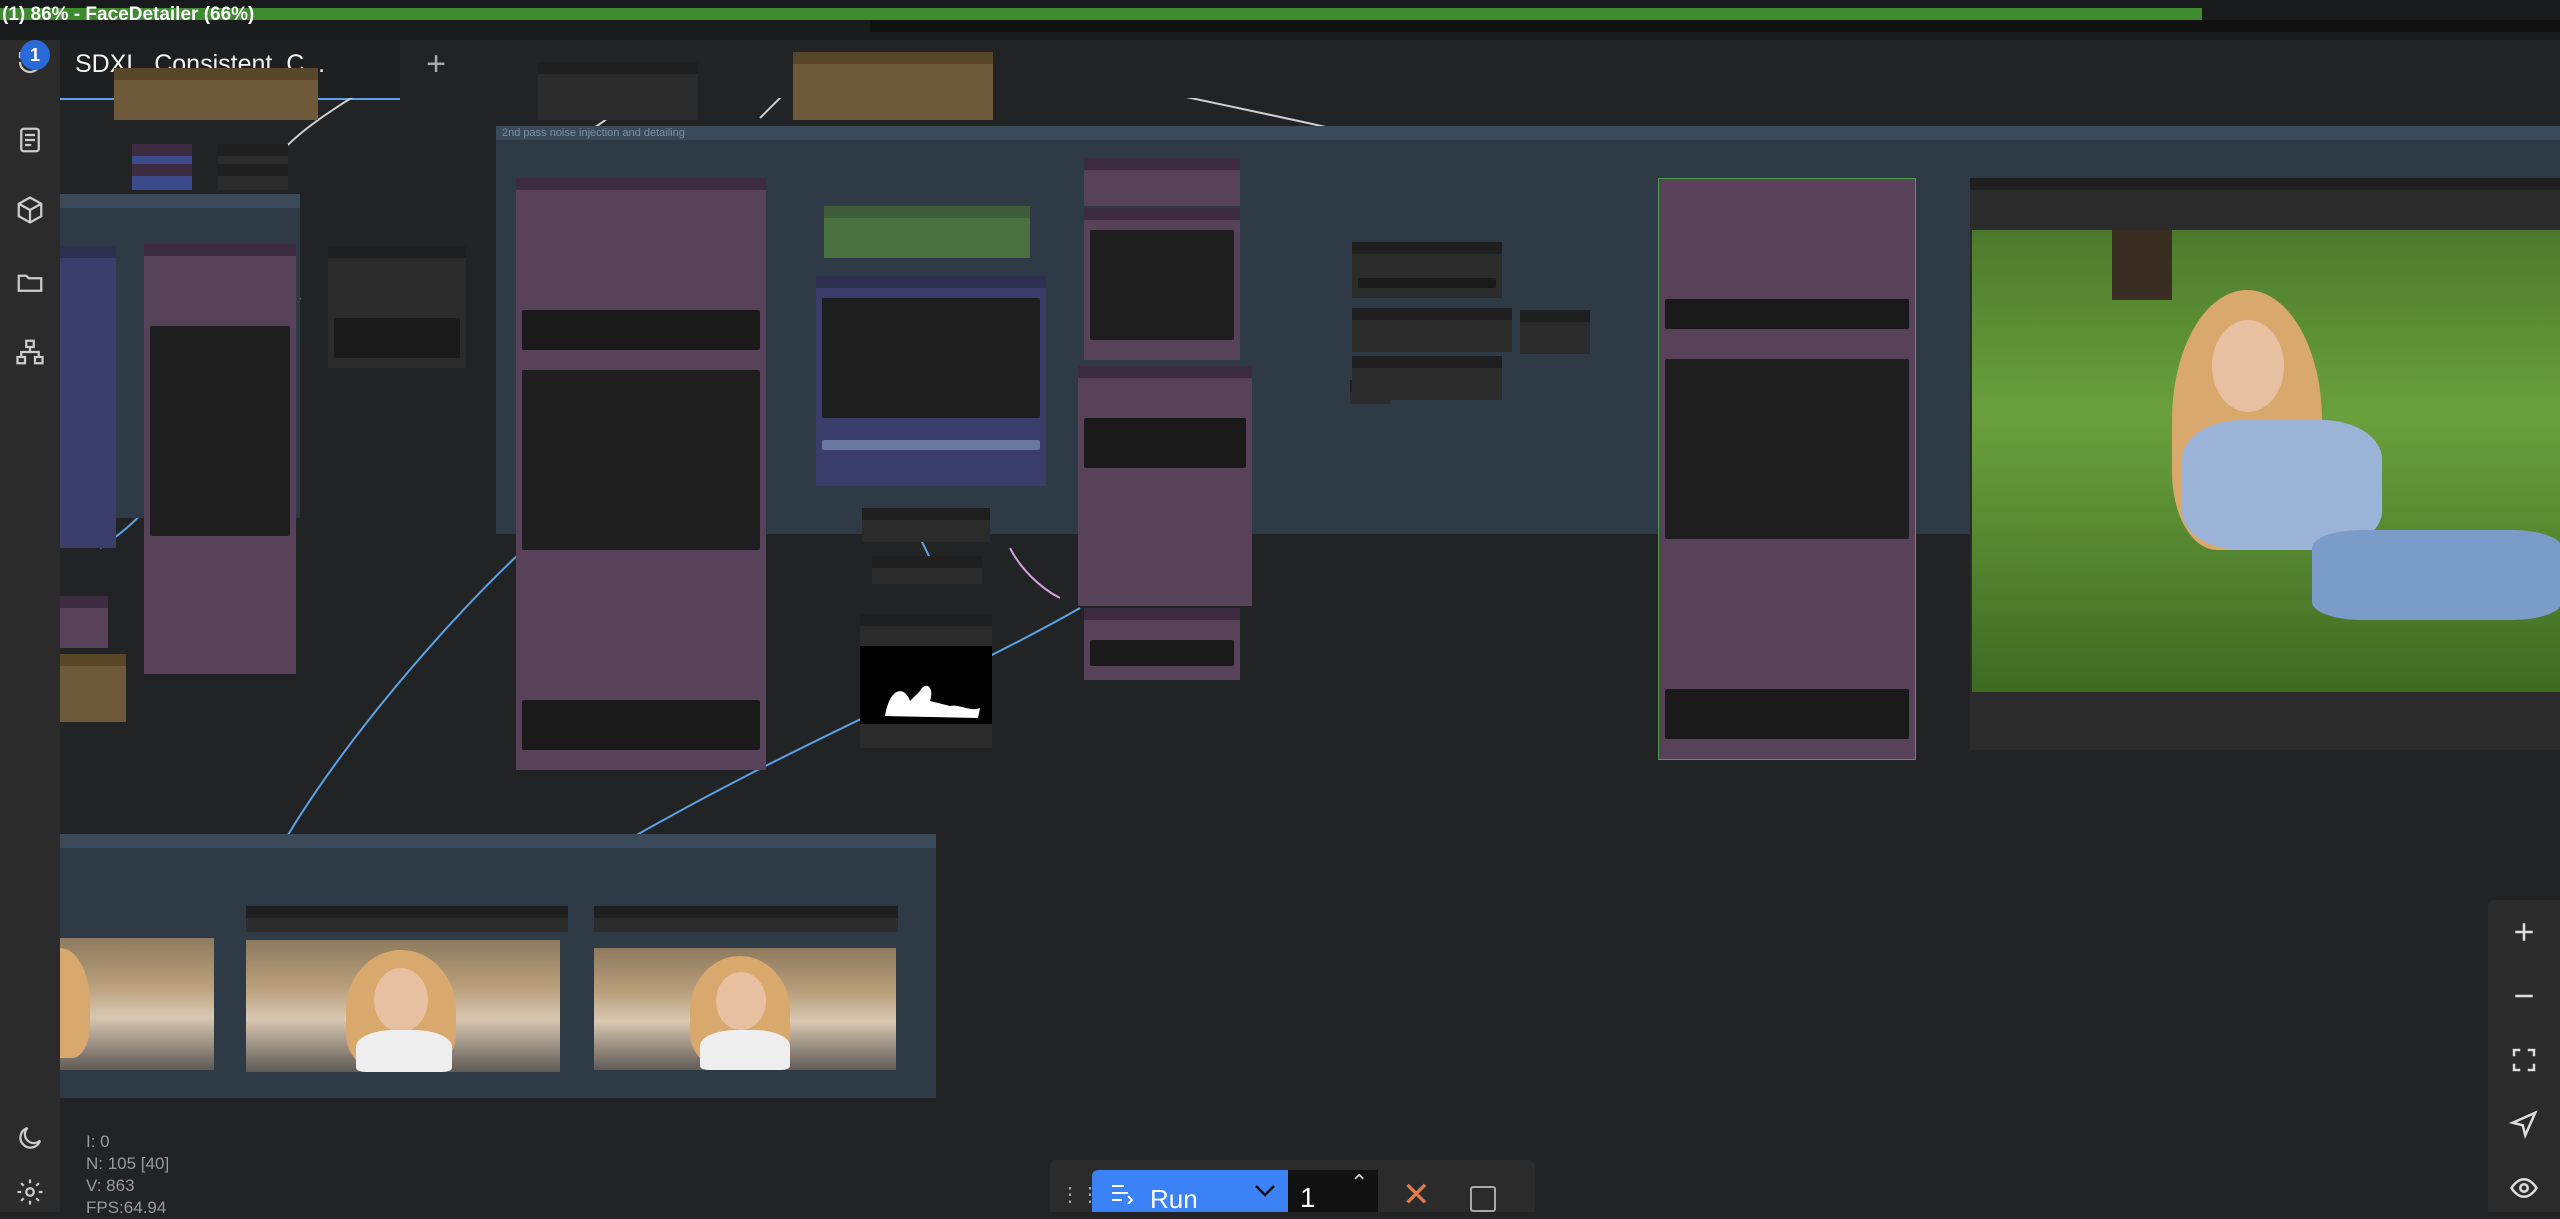  Describe the element at coordinates (30, 352) in the screenshot. I see `templates-icon` at that location.